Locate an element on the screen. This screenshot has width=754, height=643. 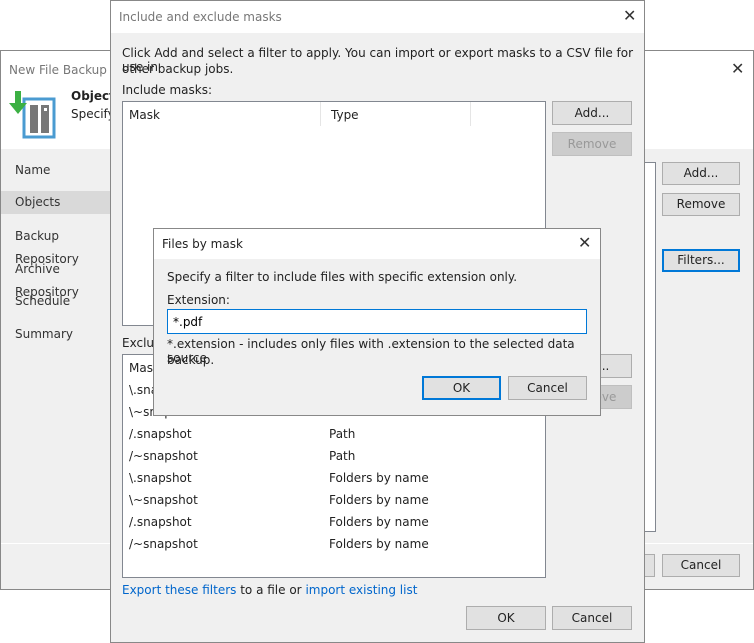
export-filters-link: Export these filters is located at coordinates (179, 590).